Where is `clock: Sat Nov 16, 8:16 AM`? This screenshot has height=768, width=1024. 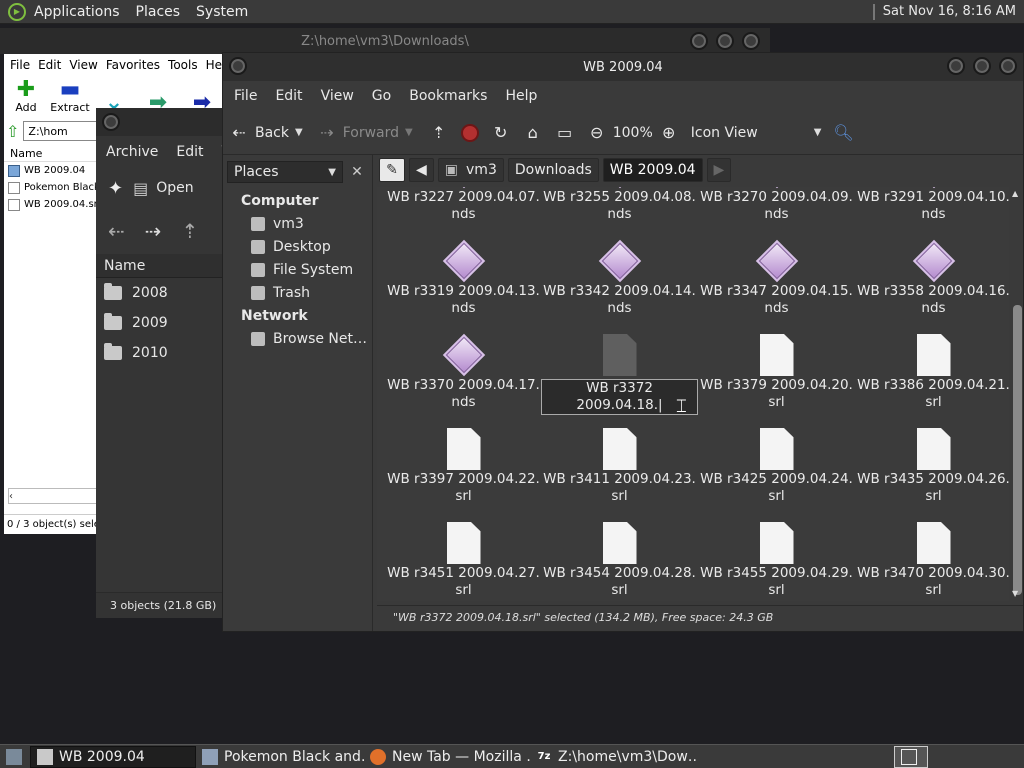 clock: Sat Nov 16, 8:16 AM is located at coordinates (949, 11).